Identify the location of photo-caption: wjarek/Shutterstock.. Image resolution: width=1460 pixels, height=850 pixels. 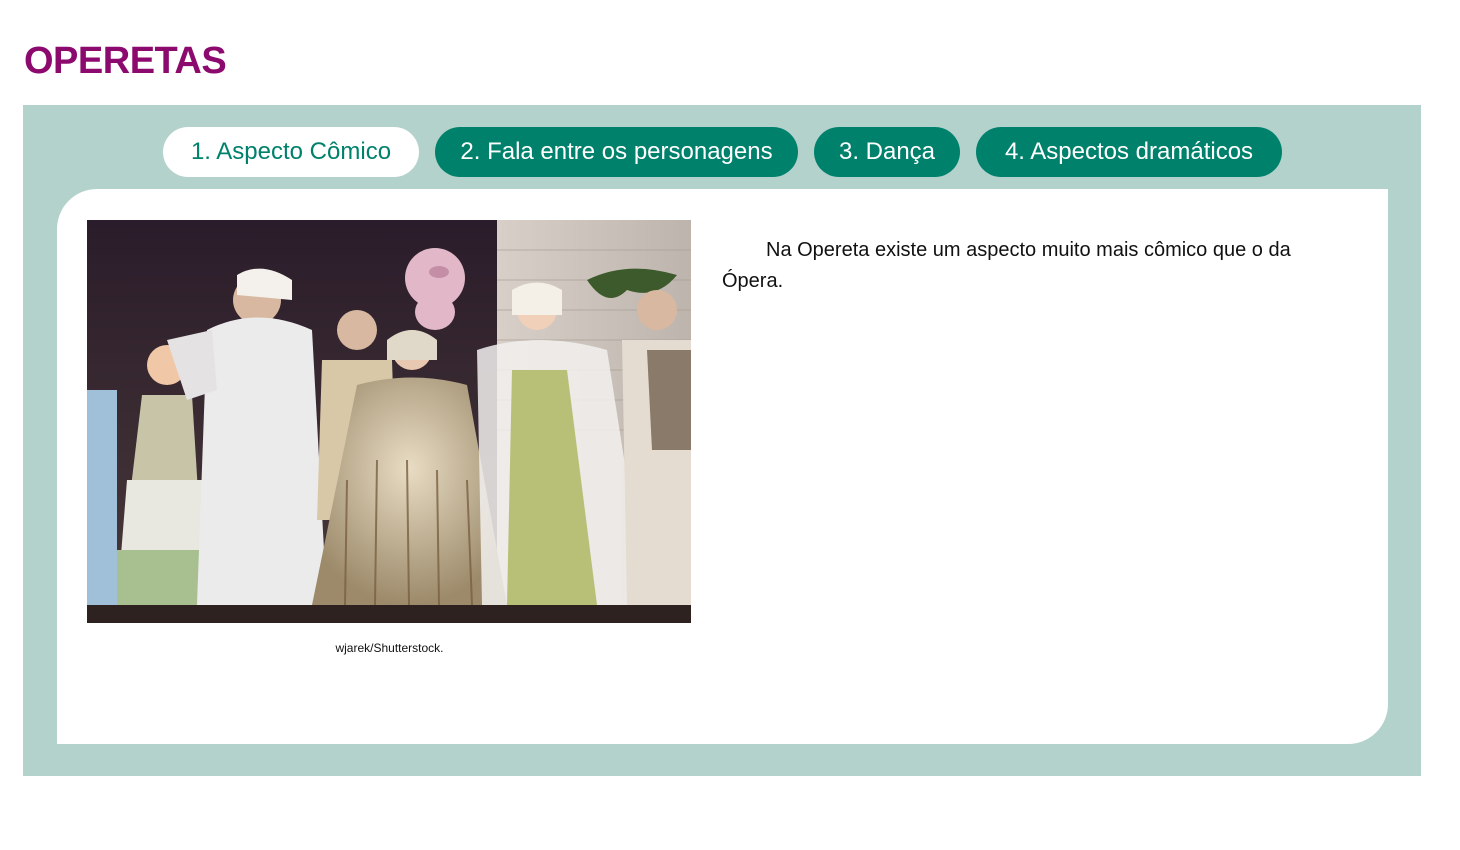
(389, 648).